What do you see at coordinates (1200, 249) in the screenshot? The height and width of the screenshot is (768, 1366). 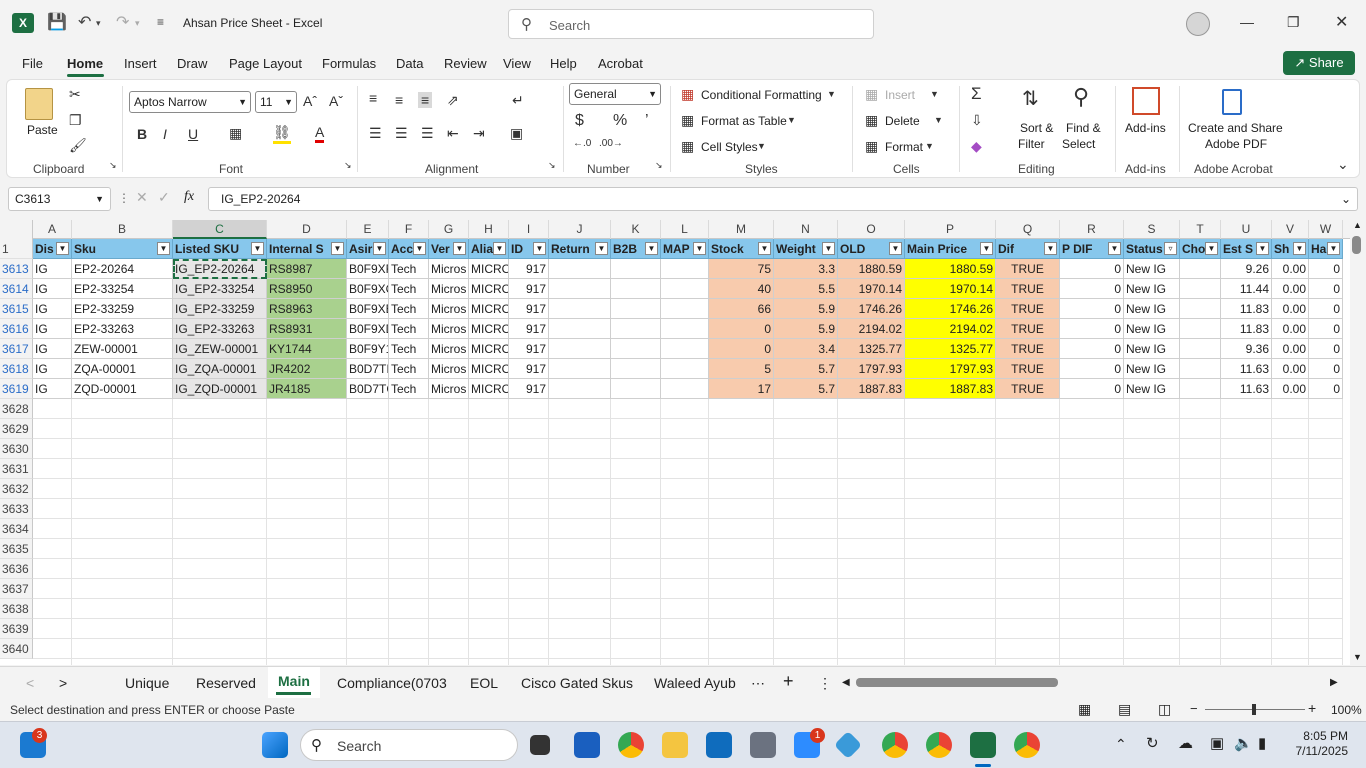 I see `table-header-cell: Cho ▼` at bounding box center [1200, 249].